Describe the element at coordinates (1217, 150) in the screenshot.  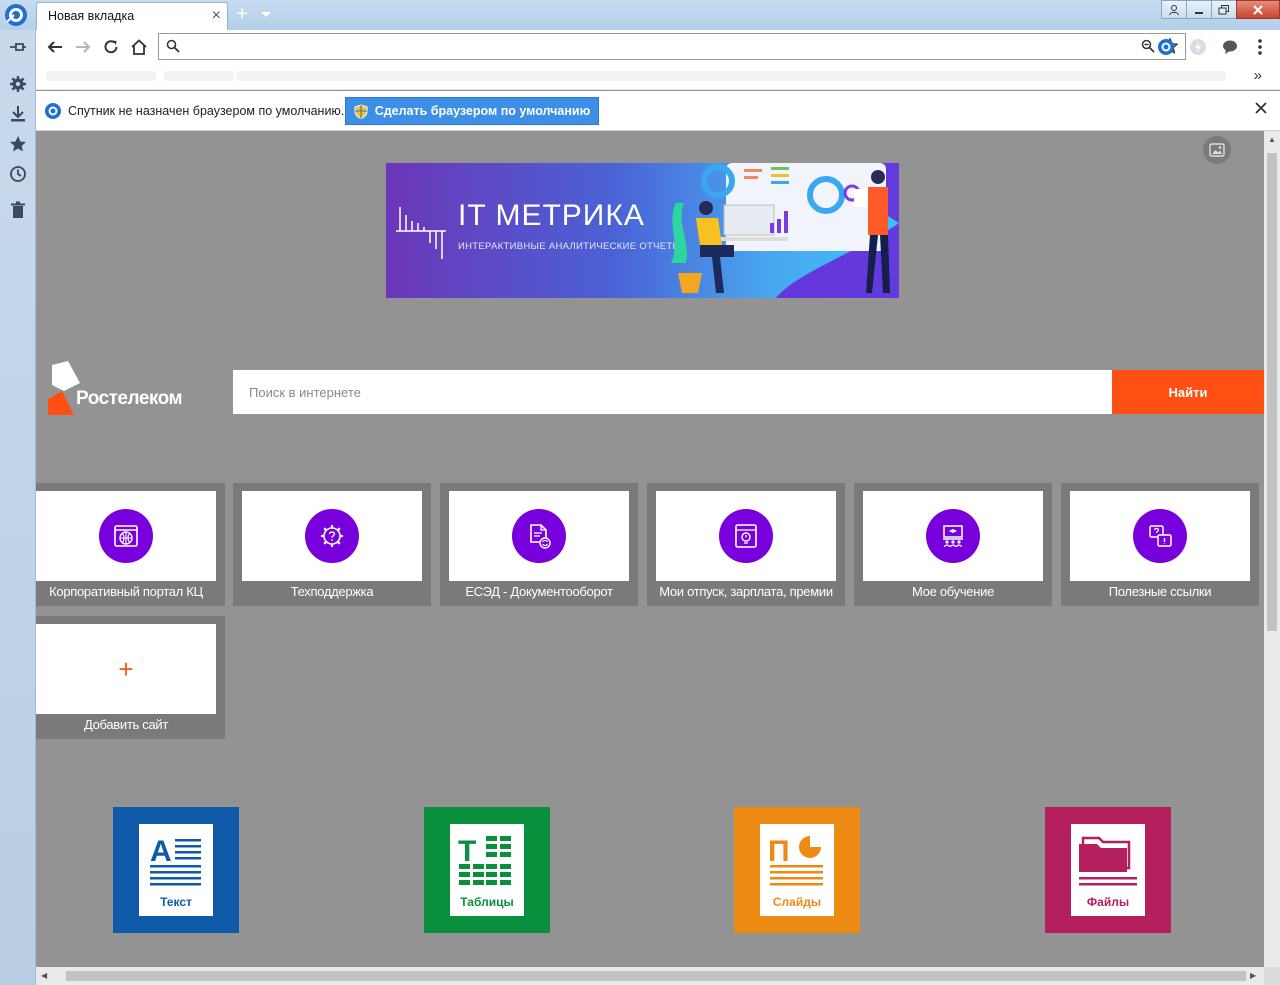
I see `wallpaper-image-icon` at that location.